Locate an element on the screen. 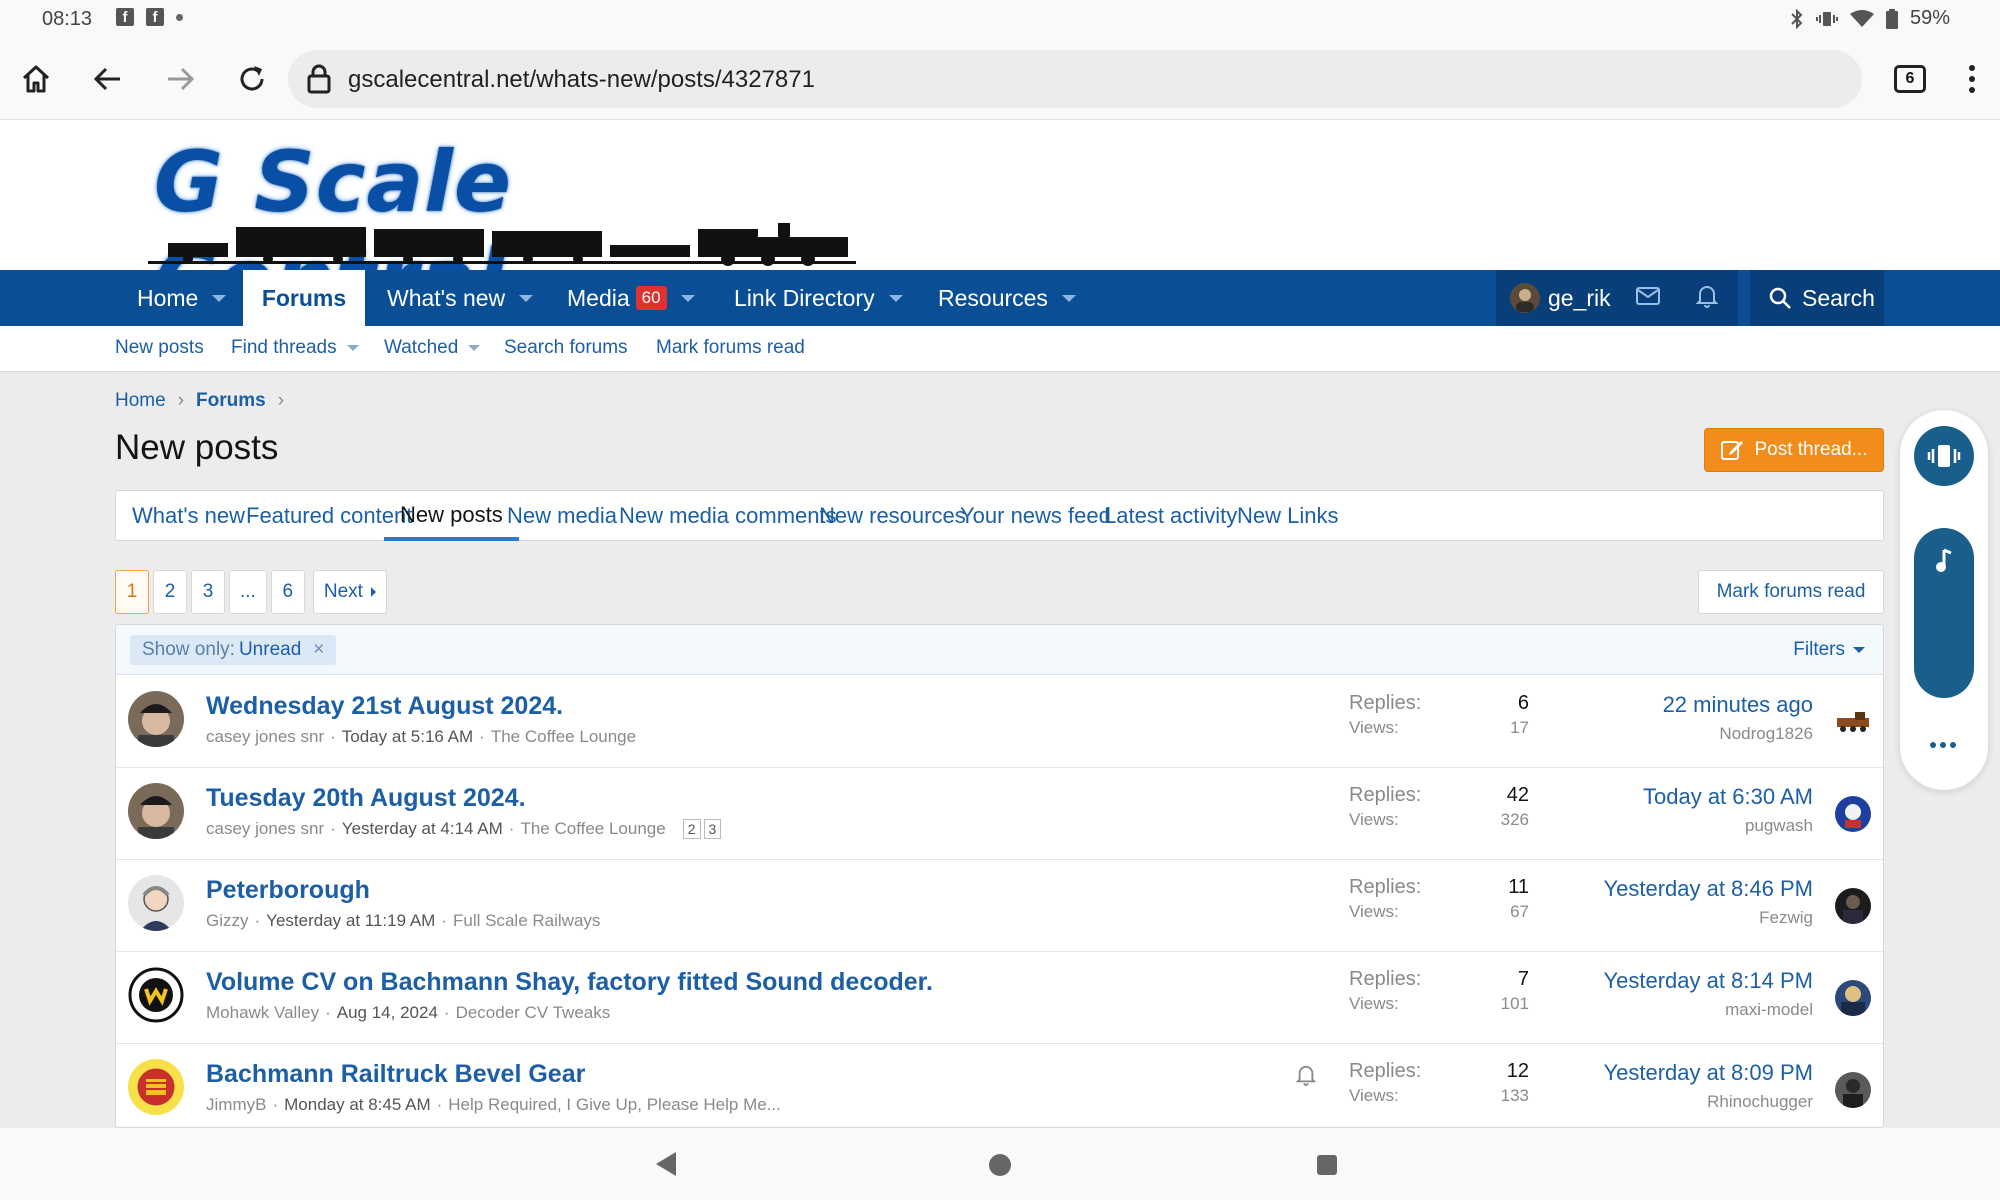 This screenshot has height=1200, width=2000. browser-menu-button is located at coordinates (1972, 79).